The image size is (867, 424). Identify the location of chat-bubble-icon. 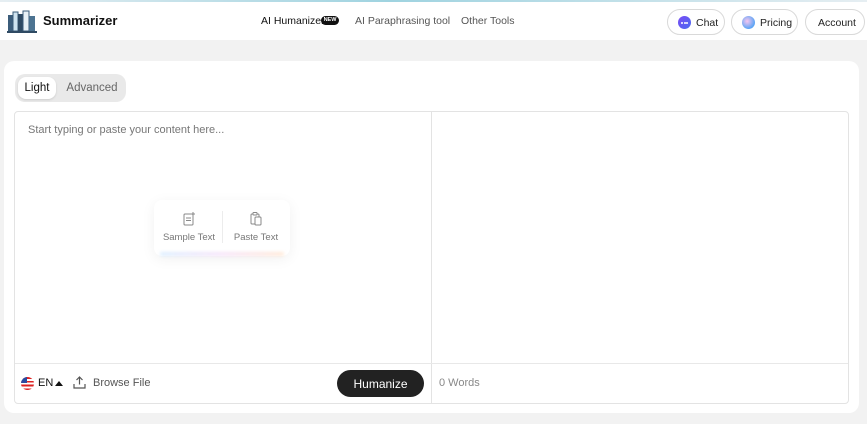
(684, 22).